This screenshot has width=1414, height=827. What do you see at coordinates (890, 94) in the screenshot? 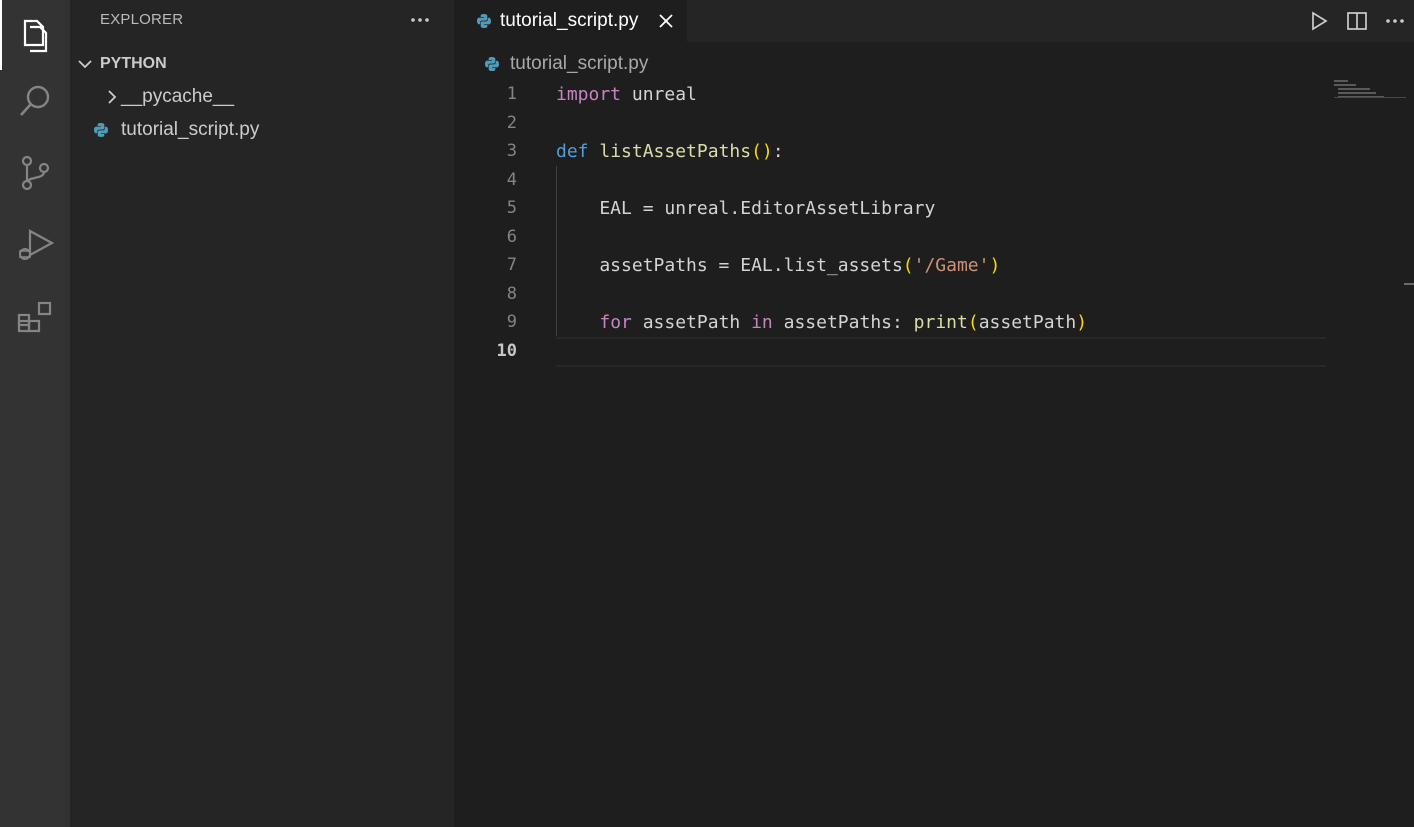
I see `code-line: 1 import unreal` at bounding box center [890, 94].